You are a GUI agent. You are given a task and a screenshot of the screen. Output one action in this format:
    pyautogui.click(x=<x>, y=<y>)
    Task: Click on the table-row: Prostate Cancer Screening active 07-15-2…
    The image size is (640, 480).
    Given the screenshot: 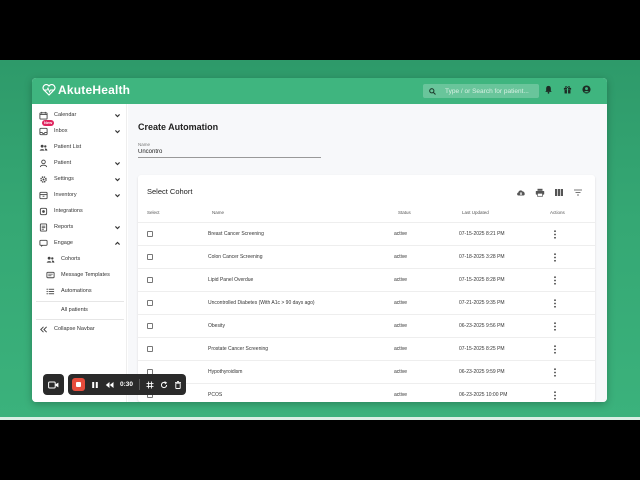 What is the action you would take?
    pyautogui.click(x=366, y=348)
    